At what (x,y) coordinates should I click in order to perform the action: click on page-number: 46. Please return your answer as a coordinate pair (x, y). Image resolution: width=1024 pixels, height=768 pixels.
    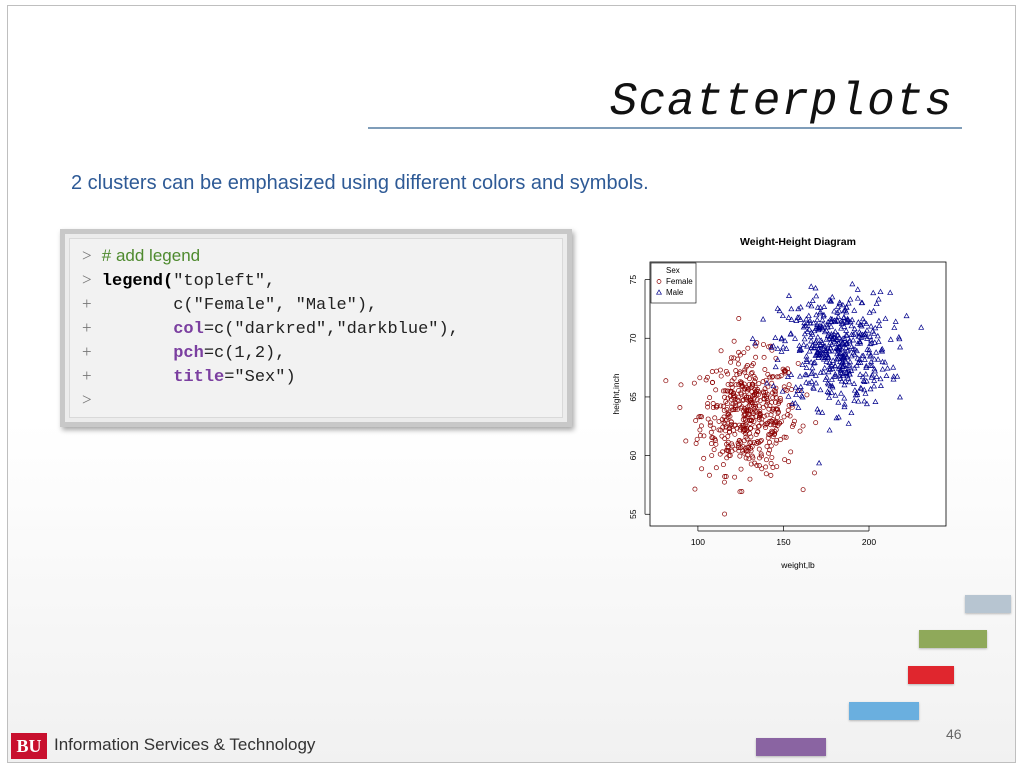
    Looking at the image, I should click on (954, 734).